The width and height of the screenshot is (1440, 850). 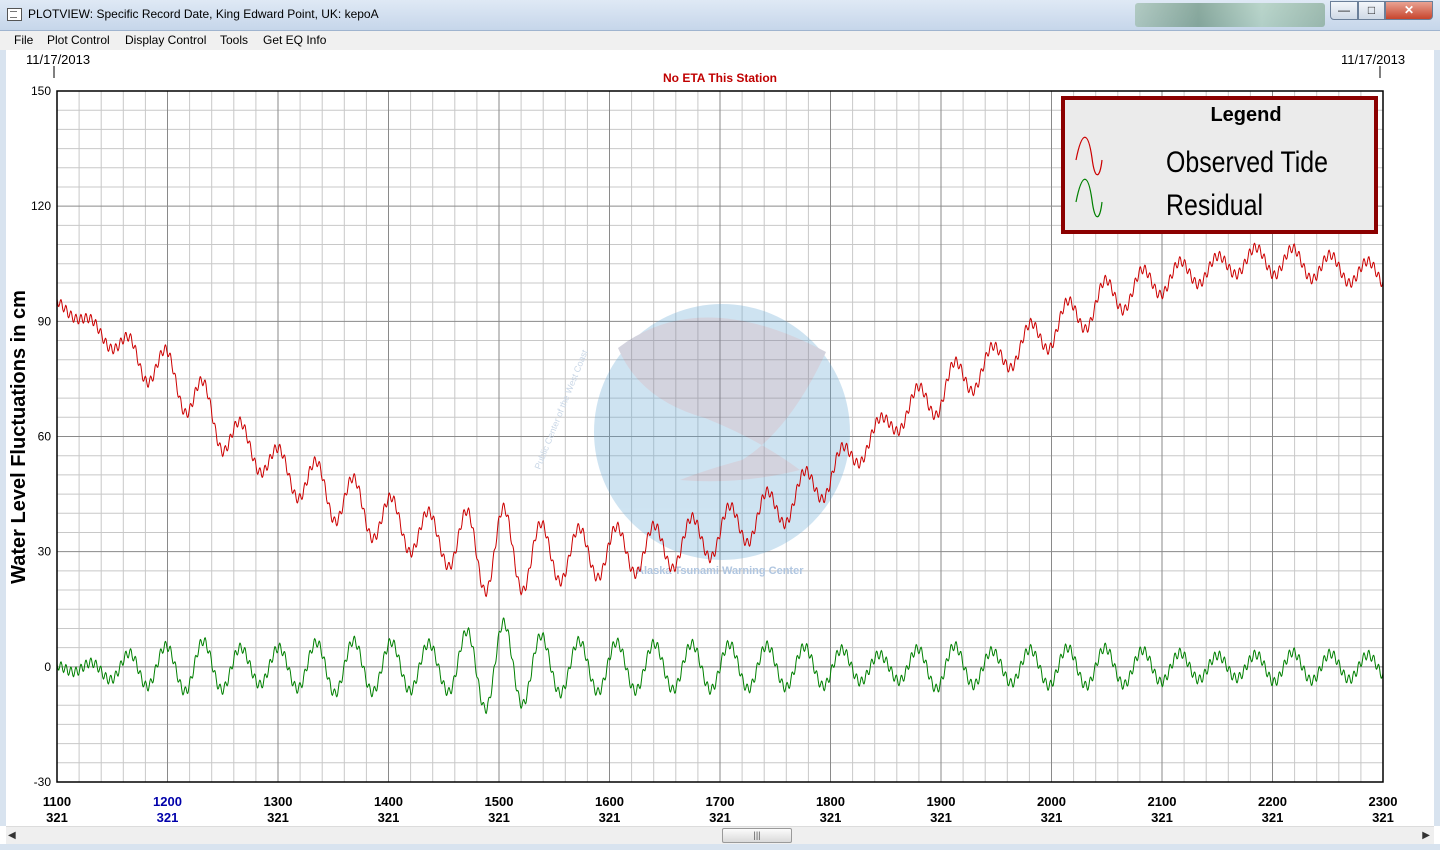 I want to click on window-bottom-border, so click(x=720, y=847).